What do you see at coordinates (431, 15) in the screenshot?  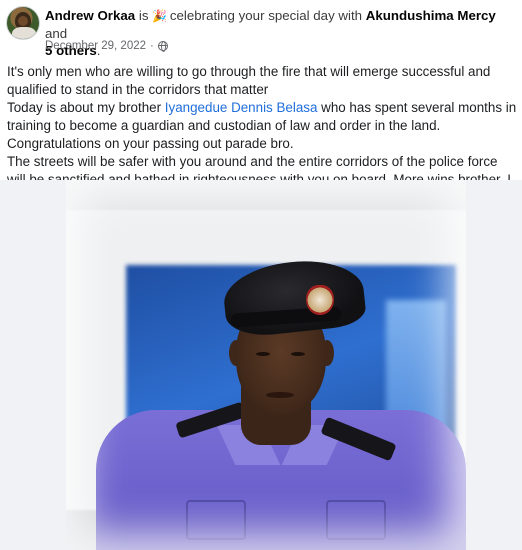 I see `tagged-user-link: Akundushima Mercy` at bounding box center [431, 15].